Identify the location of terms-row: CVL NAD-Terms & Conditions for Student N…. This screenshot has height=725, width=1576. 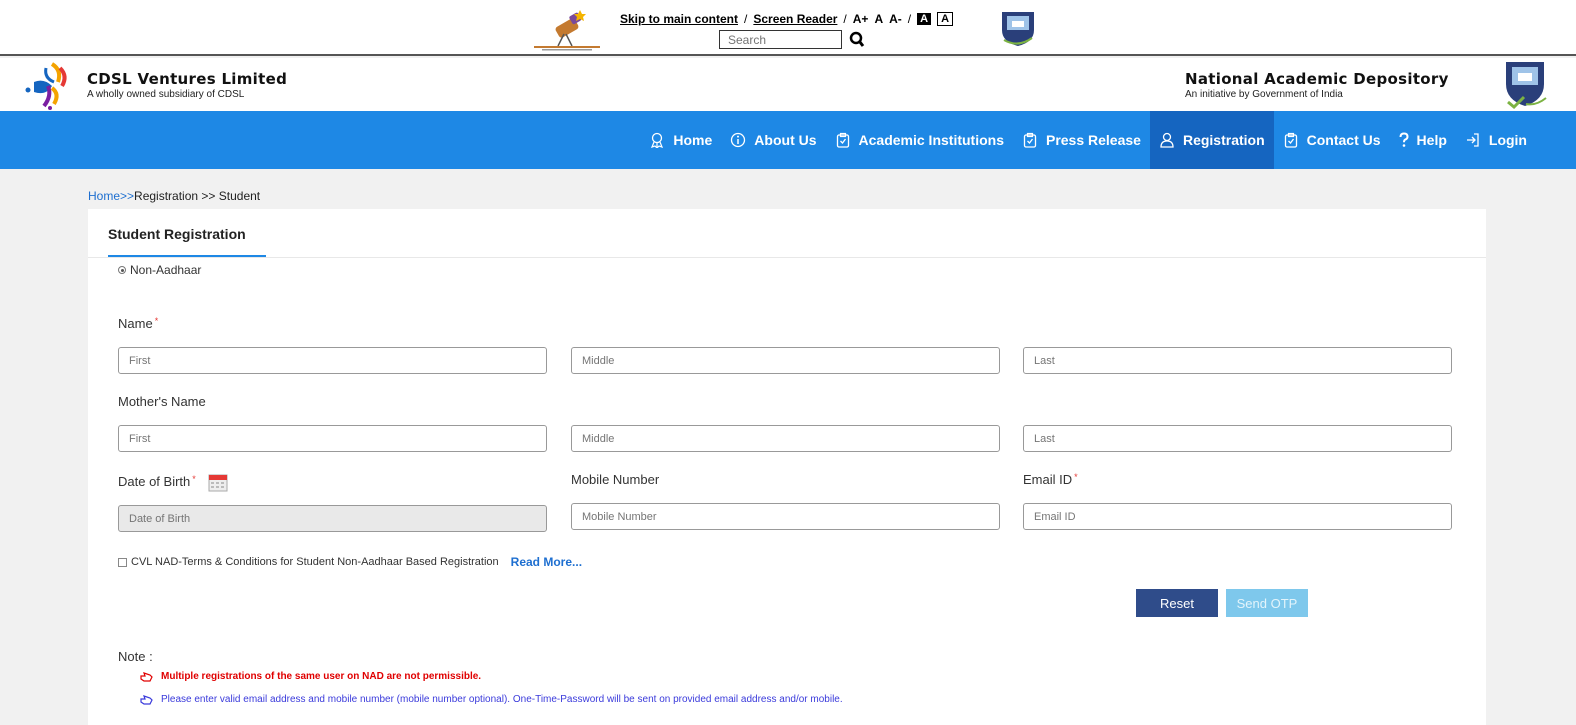
(350, 562).